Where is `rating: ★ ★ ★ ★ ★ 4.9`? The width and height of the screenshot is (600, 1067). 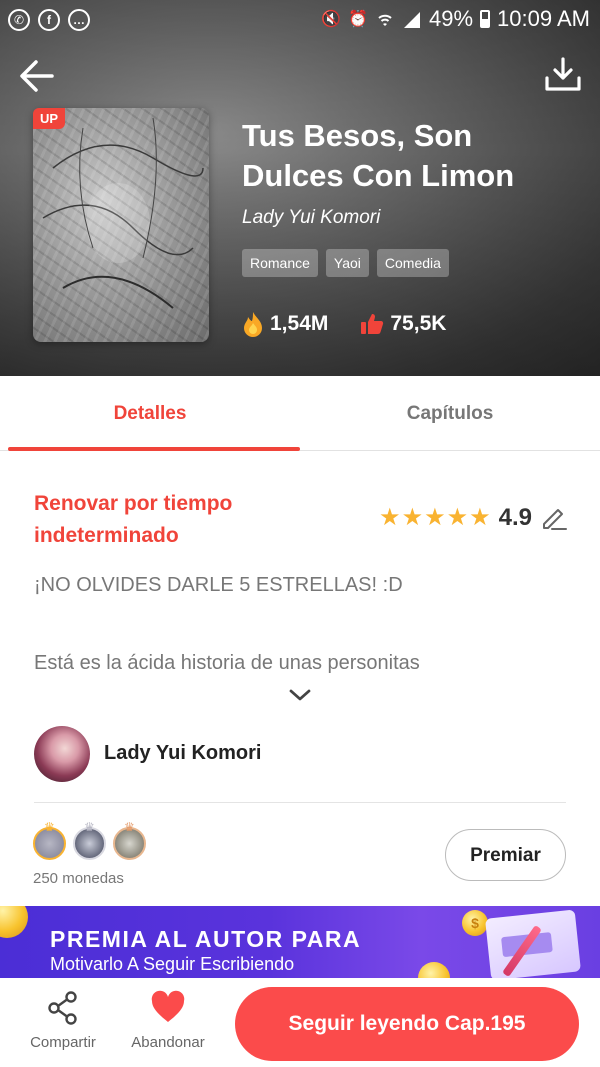 rating: ★ ★ ★ ★ ★ 4.9 is located at coordinates (473, 518).